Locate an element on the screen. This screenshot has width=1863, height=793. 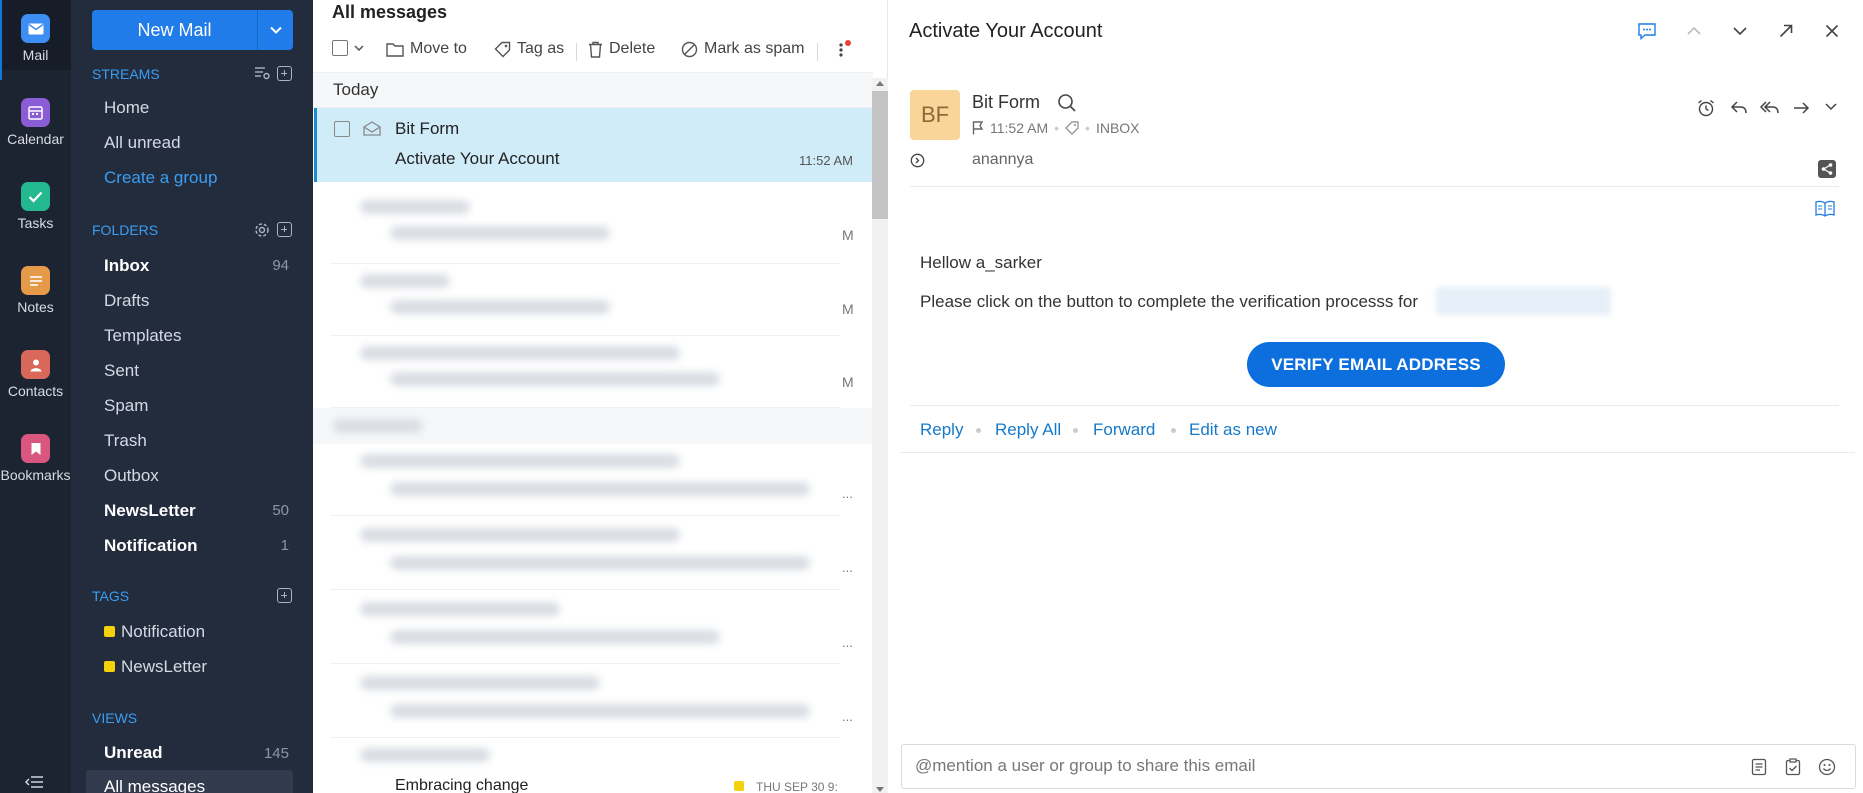
close-icon is located at coordinates (1832, 31).